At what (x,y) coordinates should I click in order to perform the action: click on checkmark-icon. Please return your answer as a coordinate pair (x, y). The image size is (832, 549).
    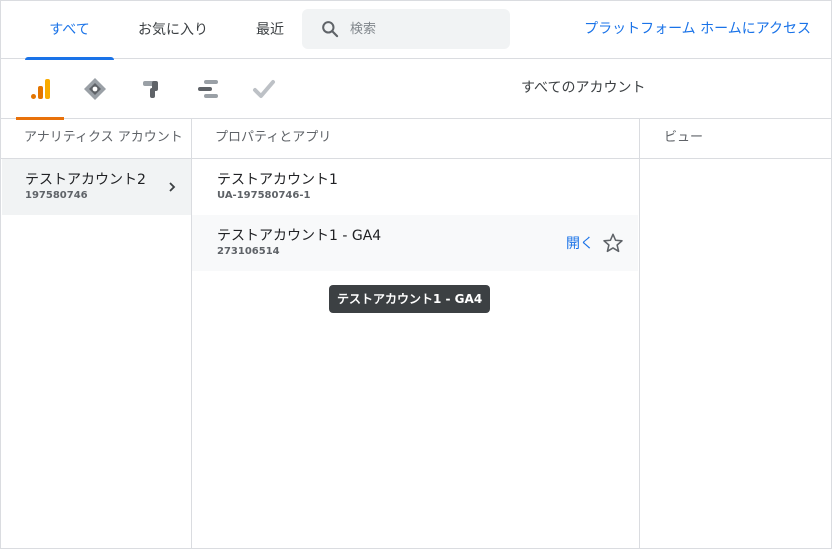
    Looking at the image, I should click on (264, 89).